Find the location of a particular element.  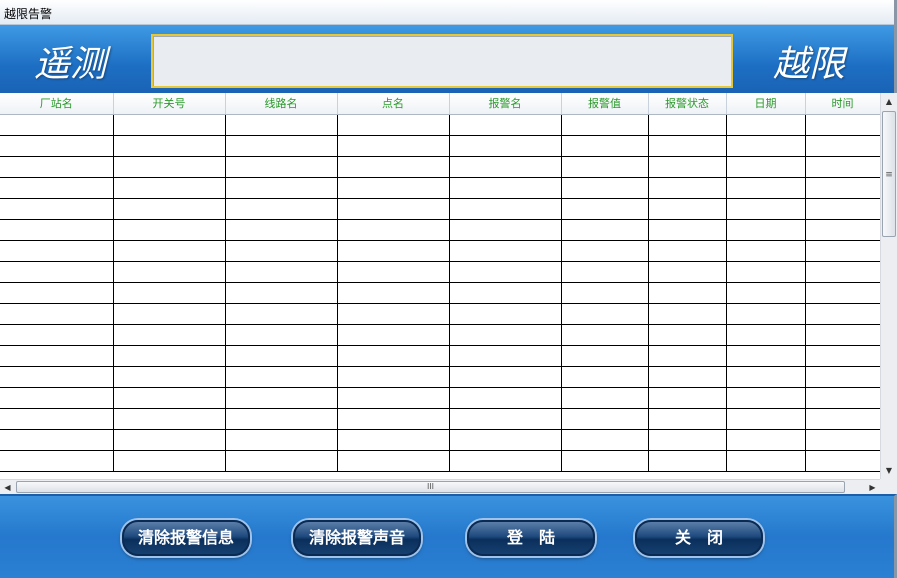

column-header-station: 厂站名 is located at coordinates (57, 104).